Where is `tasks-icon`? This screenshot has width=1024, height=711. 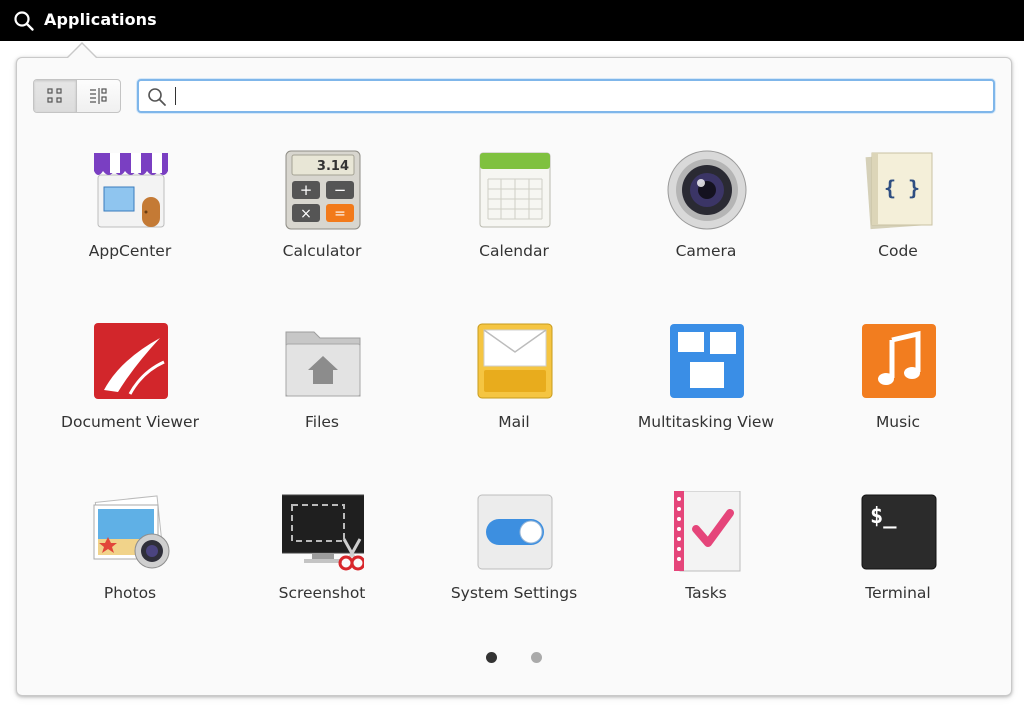 tasks-icon is located at coordinates (707, 531).